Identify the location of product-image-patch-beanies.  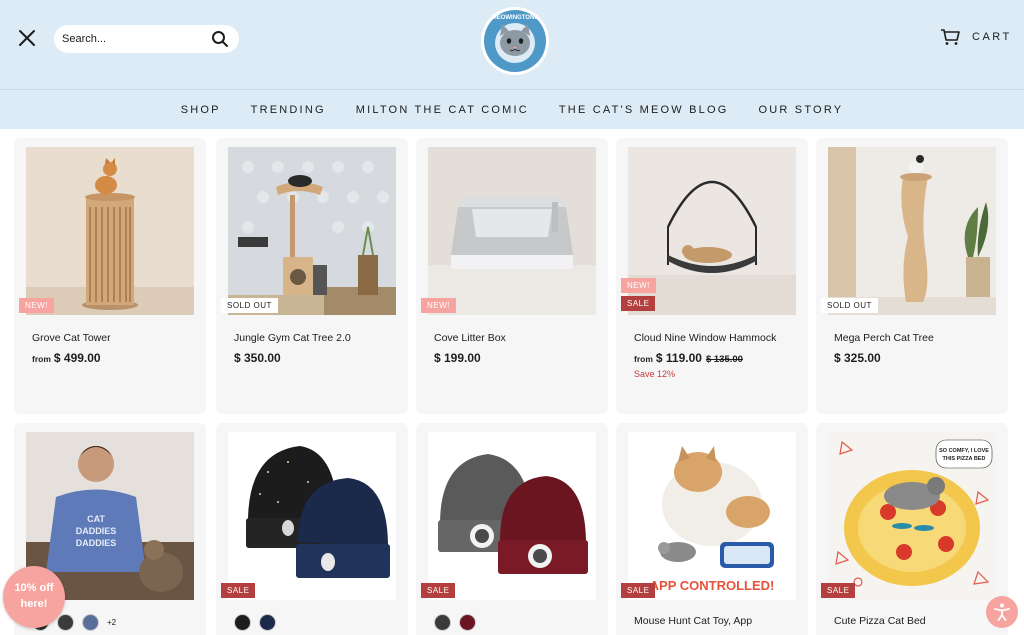
(512, 516).